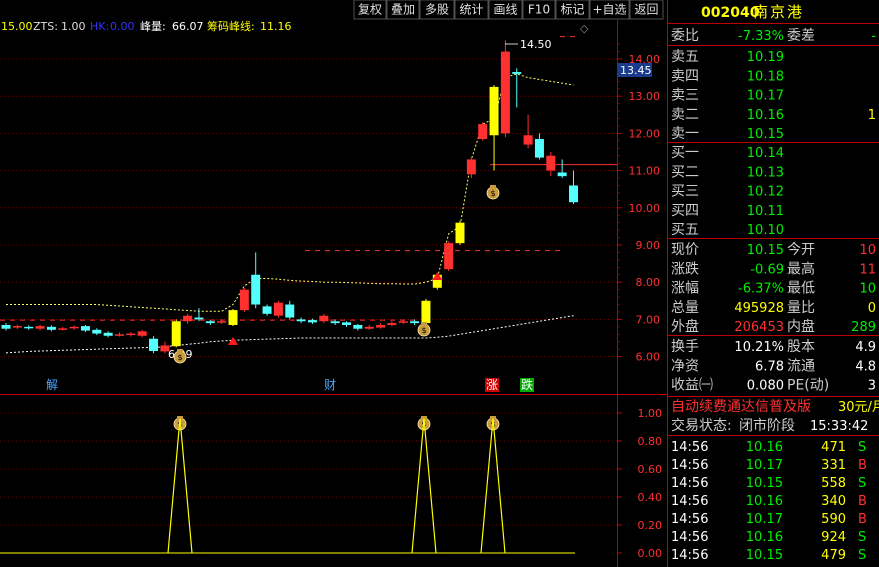 The width and height of the screenshot is (879, 567). What do you see at coordinates (858, 407) in the screenshot?
I see `promo-price: 30元/月` at bounding box center [858, 407].